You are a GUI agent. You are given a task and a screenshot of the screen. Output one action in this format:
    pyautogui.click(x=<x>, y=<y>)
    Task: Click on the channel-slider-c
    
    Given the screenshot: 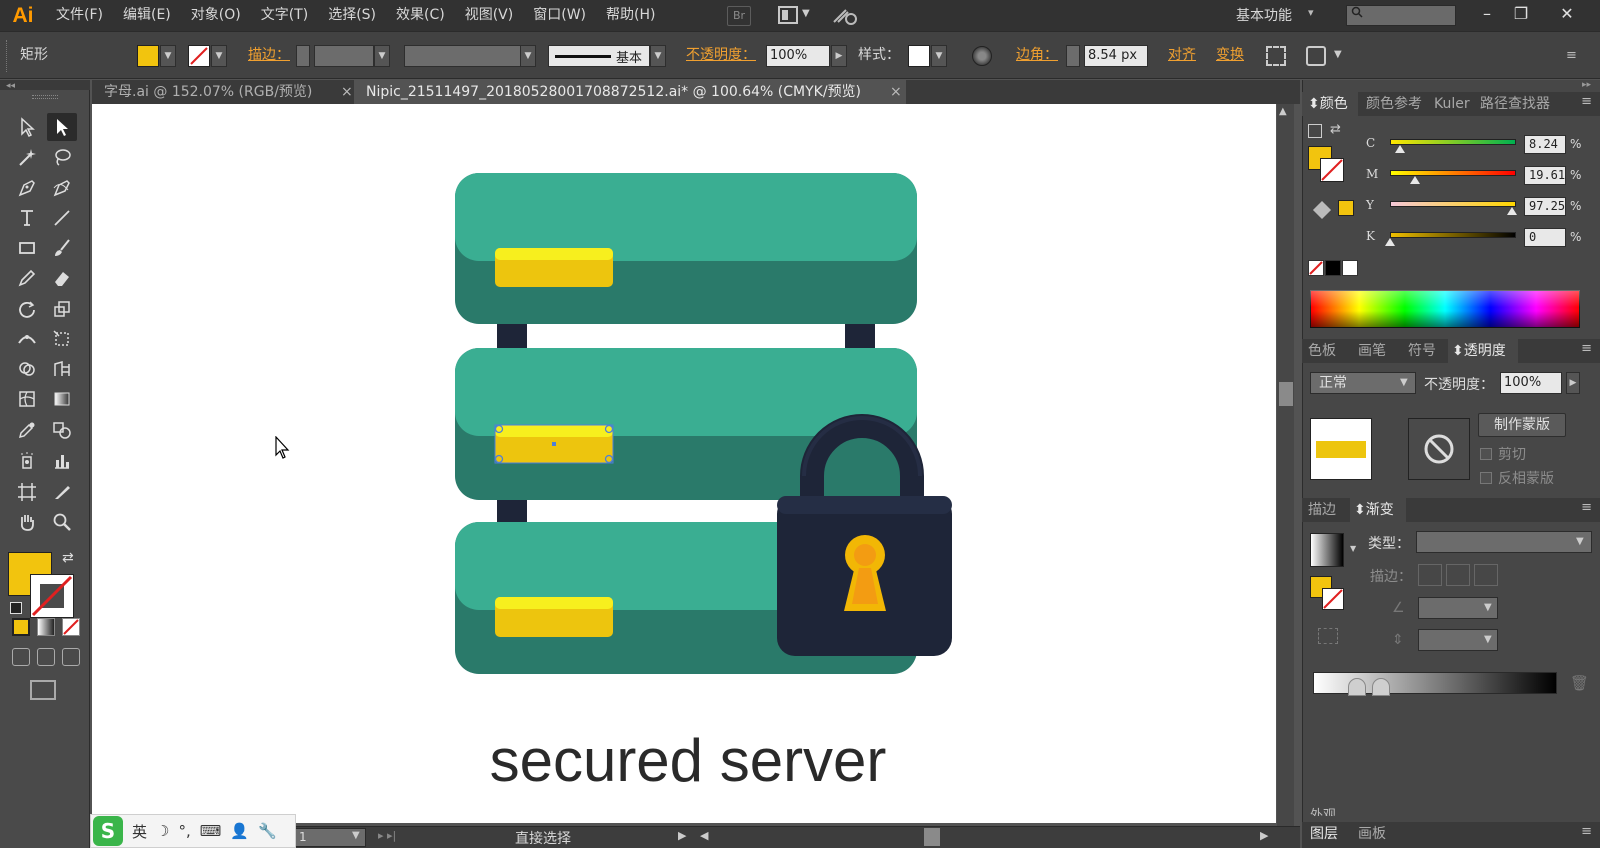 What is the action you would take?
    pyautogui.click(x=1453, y=142)
    